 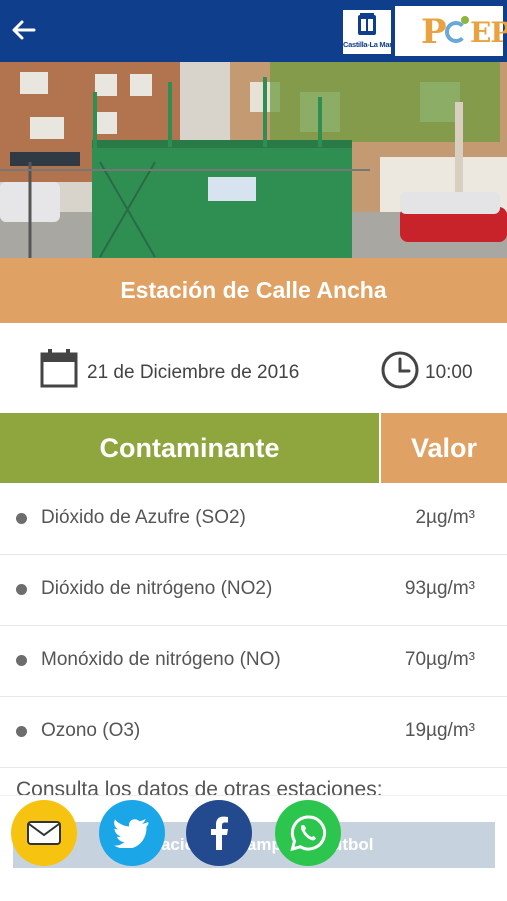 I want to click on twitter-icon, so click(x=131, y=833).